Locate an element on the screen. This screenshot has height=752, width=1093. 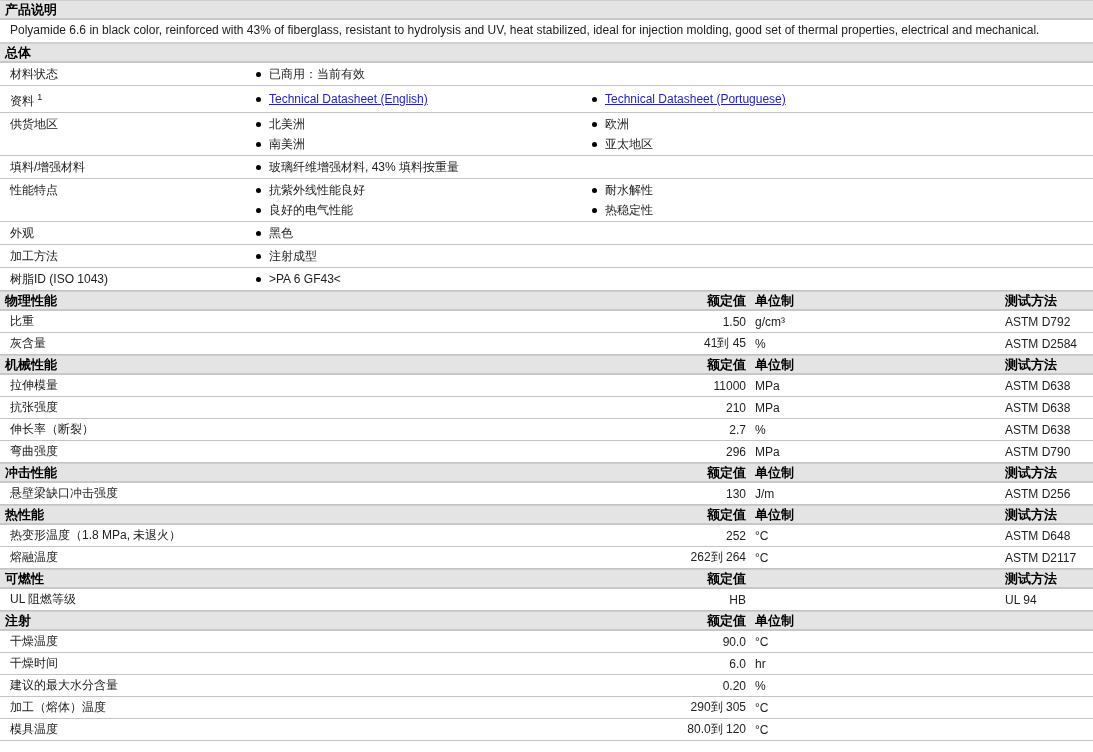
property-value: 黑色 is located at coordinates (281, 233).